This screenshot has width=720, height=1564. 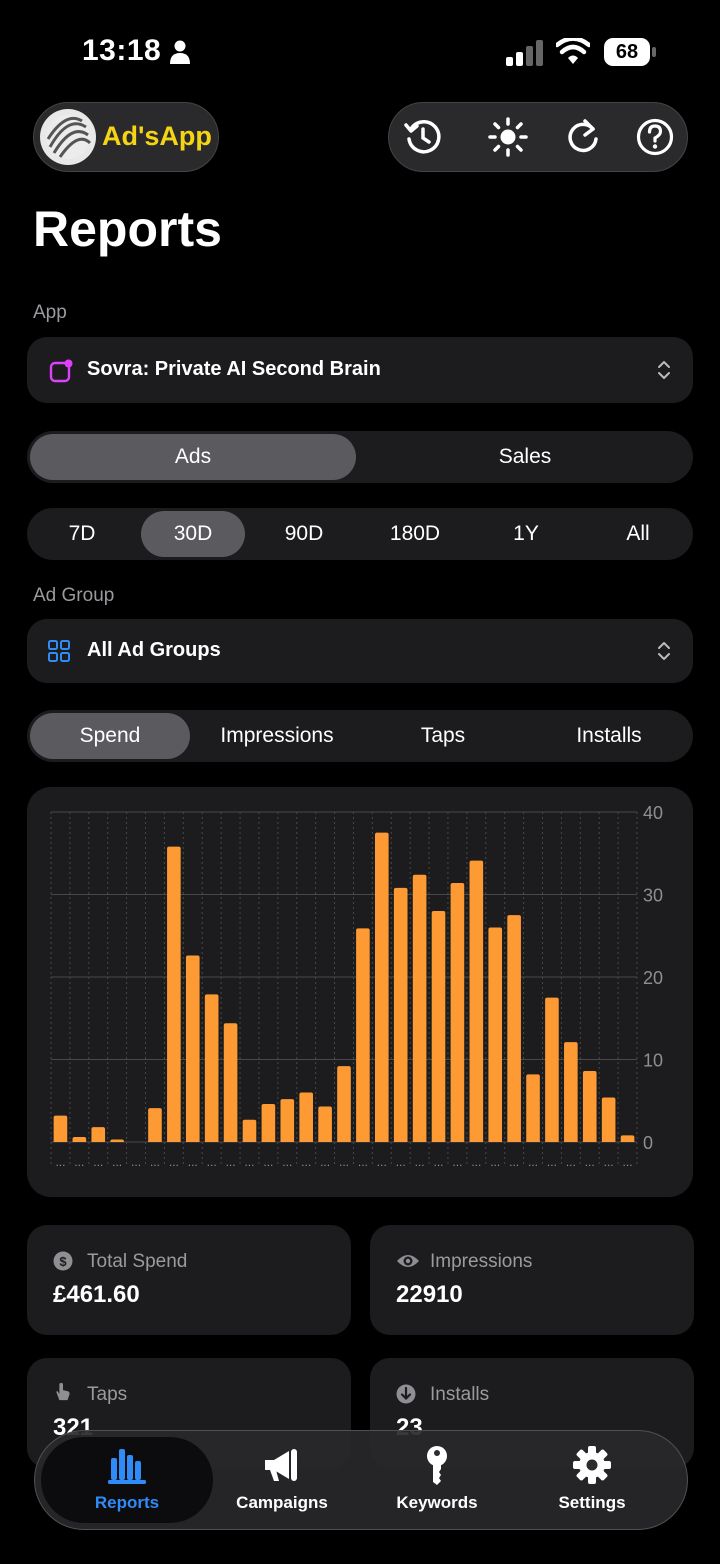 I want to click on key-icon, so click(x=437, y=1465).